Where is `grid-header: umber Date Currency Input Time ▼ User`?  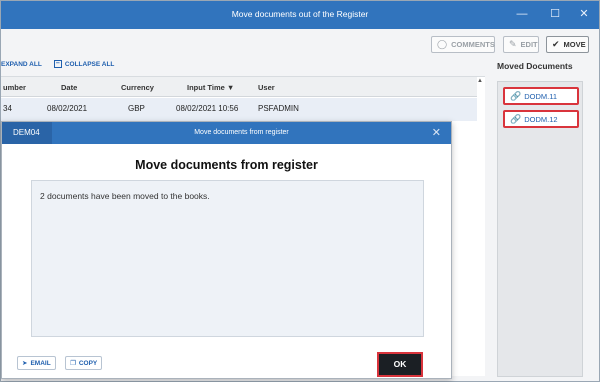 grid-header: umber Date Currency Input Time ▼ User is located at coordinates (239, 87).